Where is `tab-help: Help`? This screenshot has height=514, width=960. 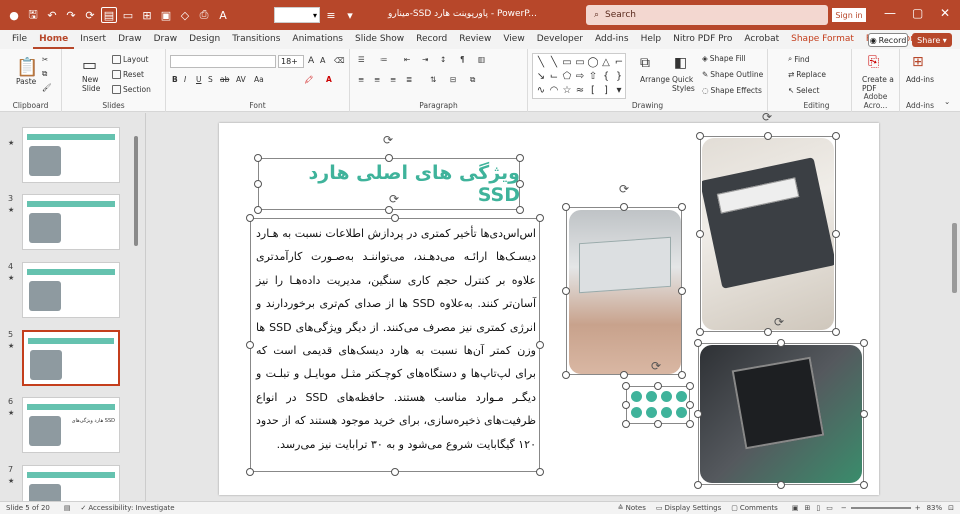
tab-help: Help is located at coordinates (651, 39).